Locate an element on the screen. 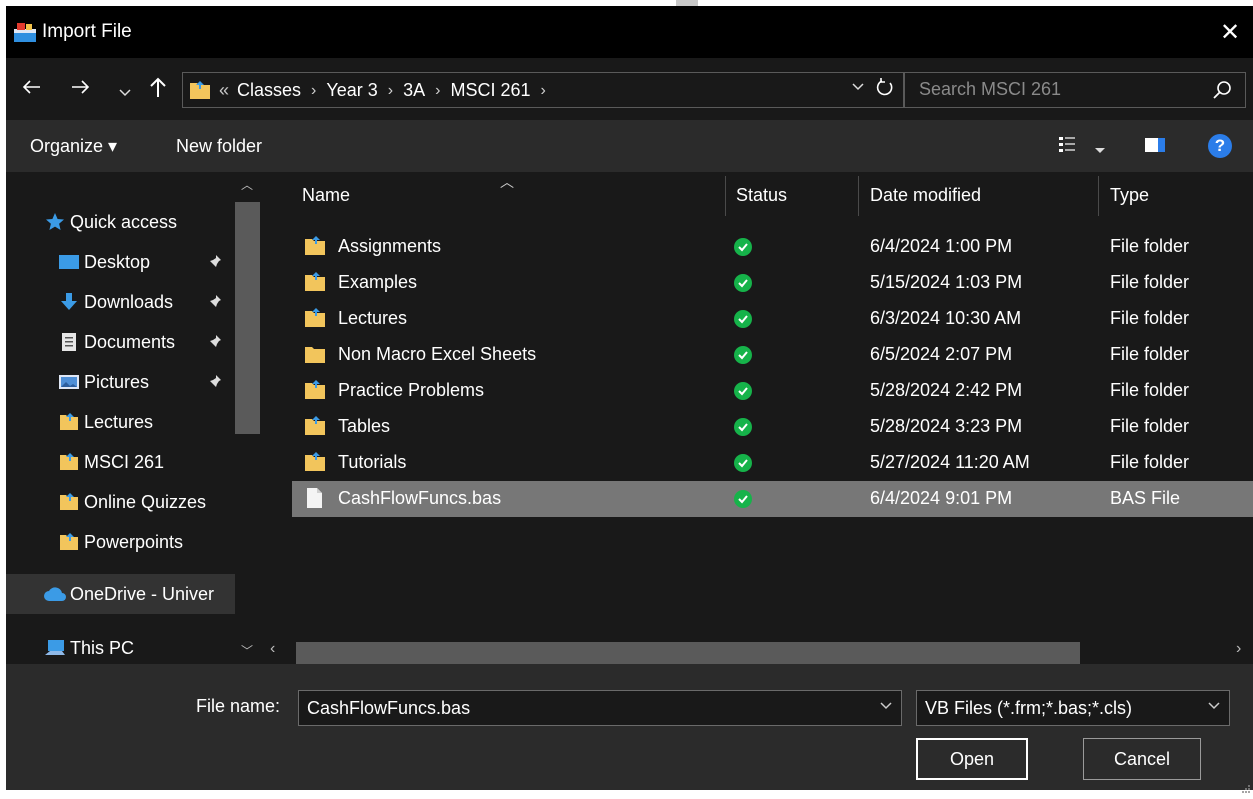  new-folder-button: New folder is located at coordinates (219, 146).